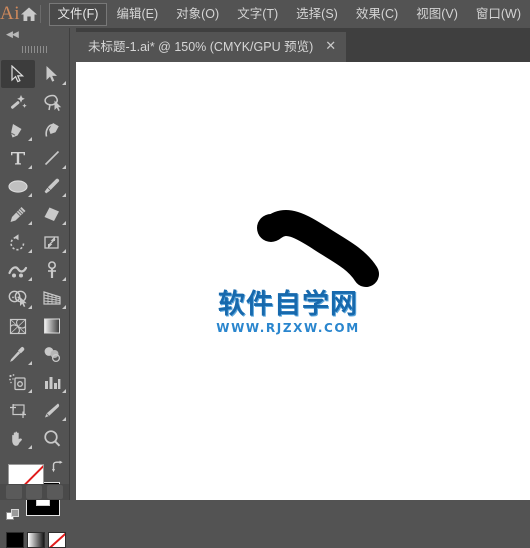 The width and height of the screenshot is (530, 548). Describe the element at coordinates (18, 410) in the screenshot. I see `tool-artboard` at that location.